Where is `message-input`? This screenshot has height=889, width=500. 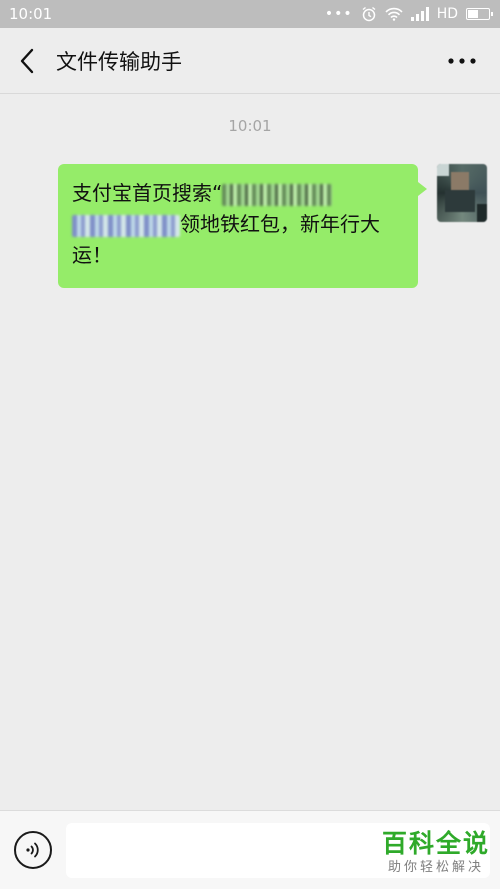
message-input is located at coordinates (278, 850).